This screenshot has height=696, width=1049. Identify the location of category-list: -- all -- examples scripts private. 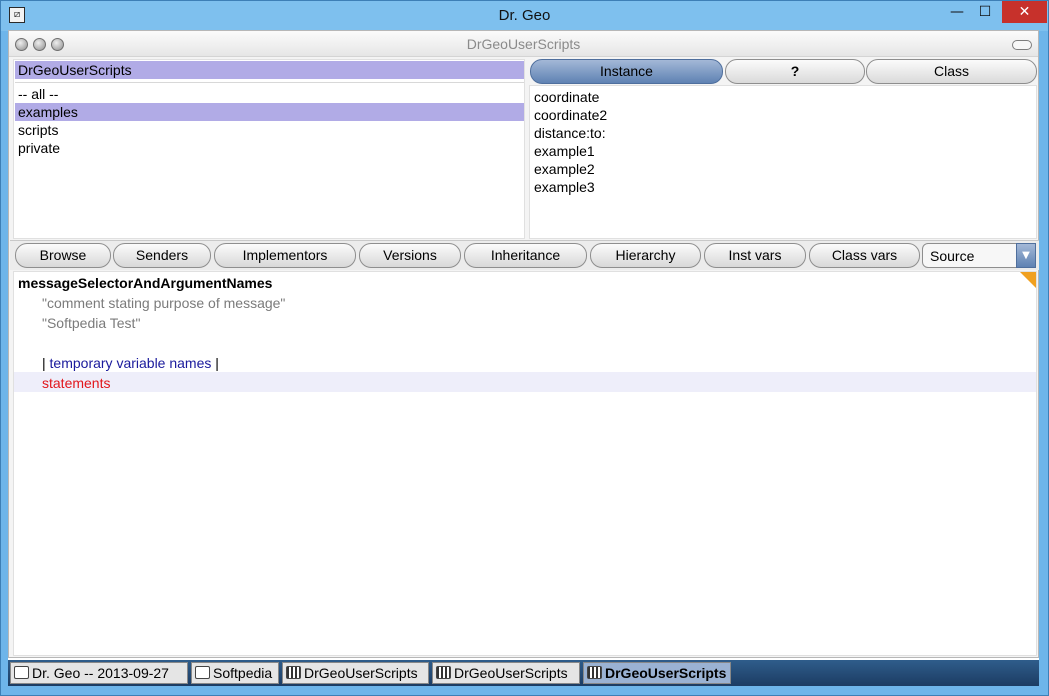
(269, 121).